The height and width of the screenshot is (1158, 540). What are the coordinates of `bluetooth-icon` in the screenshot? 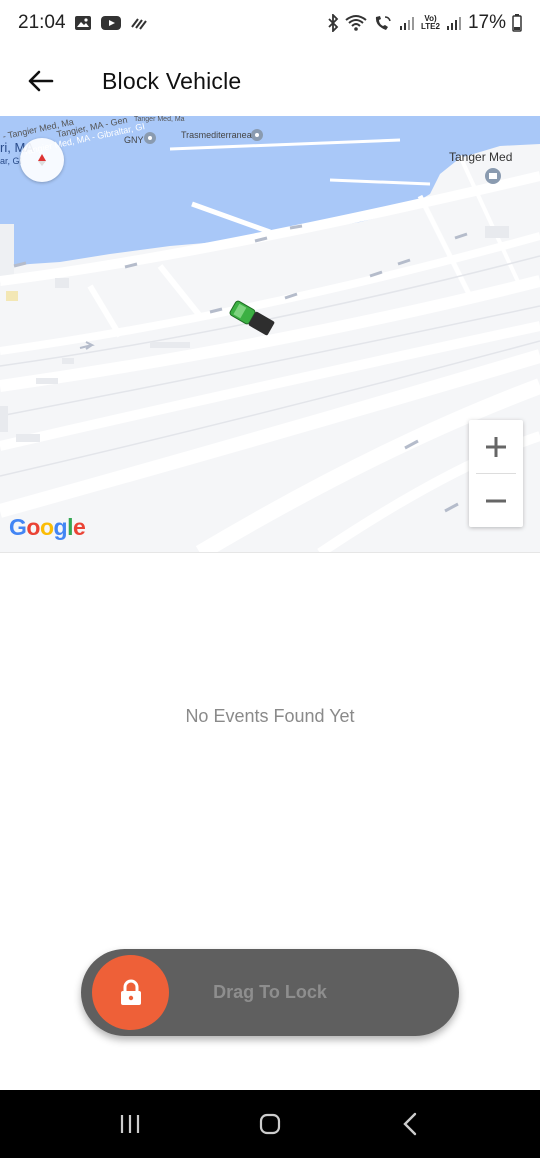 It's located at (333, 23).